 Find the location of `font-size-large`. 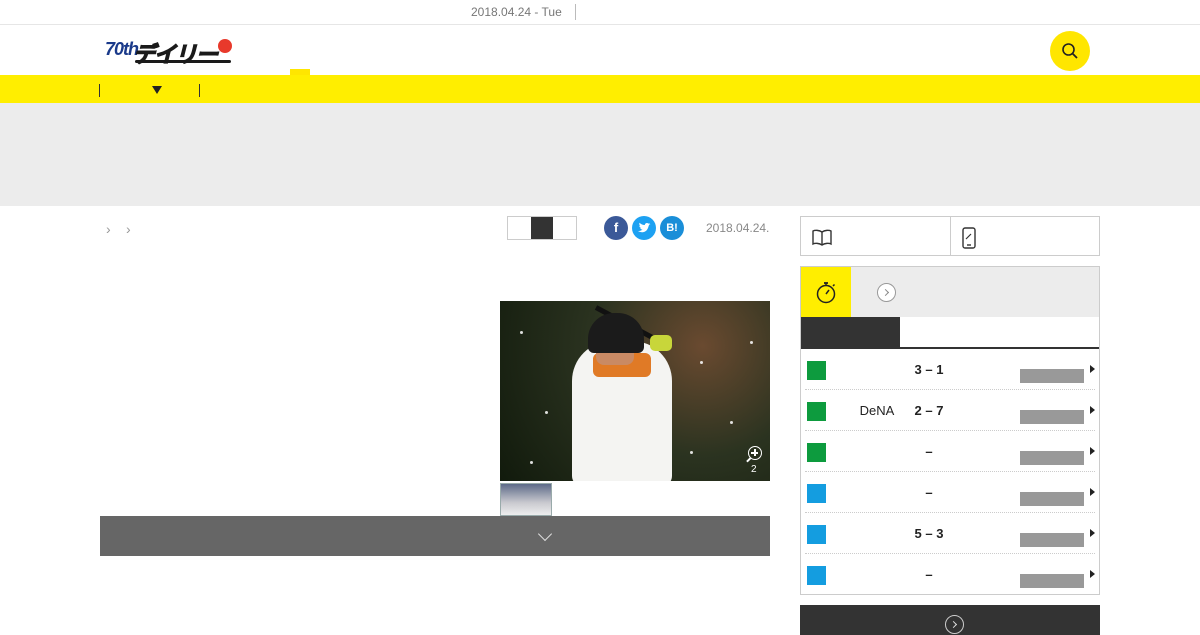

font-size-large is located at coordinates (564, 228).